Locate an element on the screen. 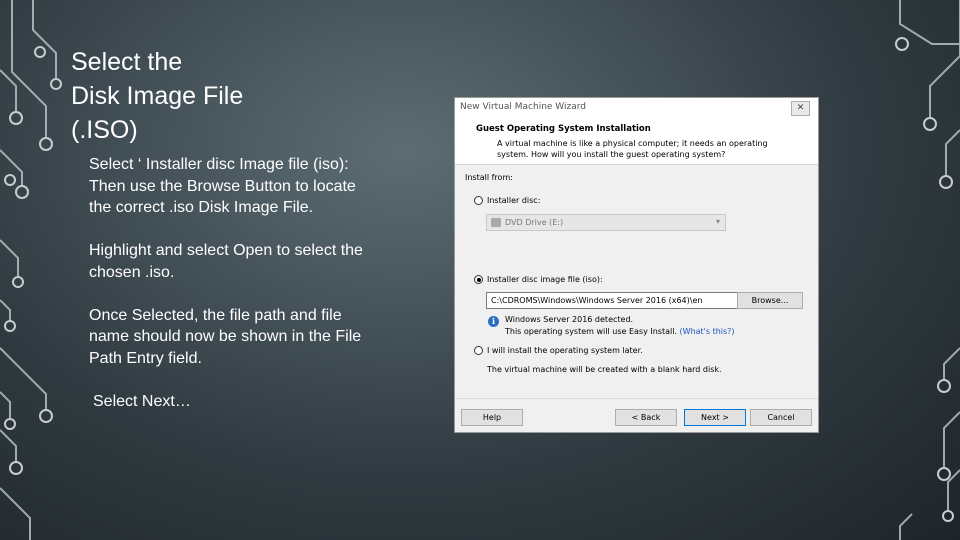 The width and height of the screenshot is (960, 540). title-line: (.ISO) is located at coordinates (104, 130).